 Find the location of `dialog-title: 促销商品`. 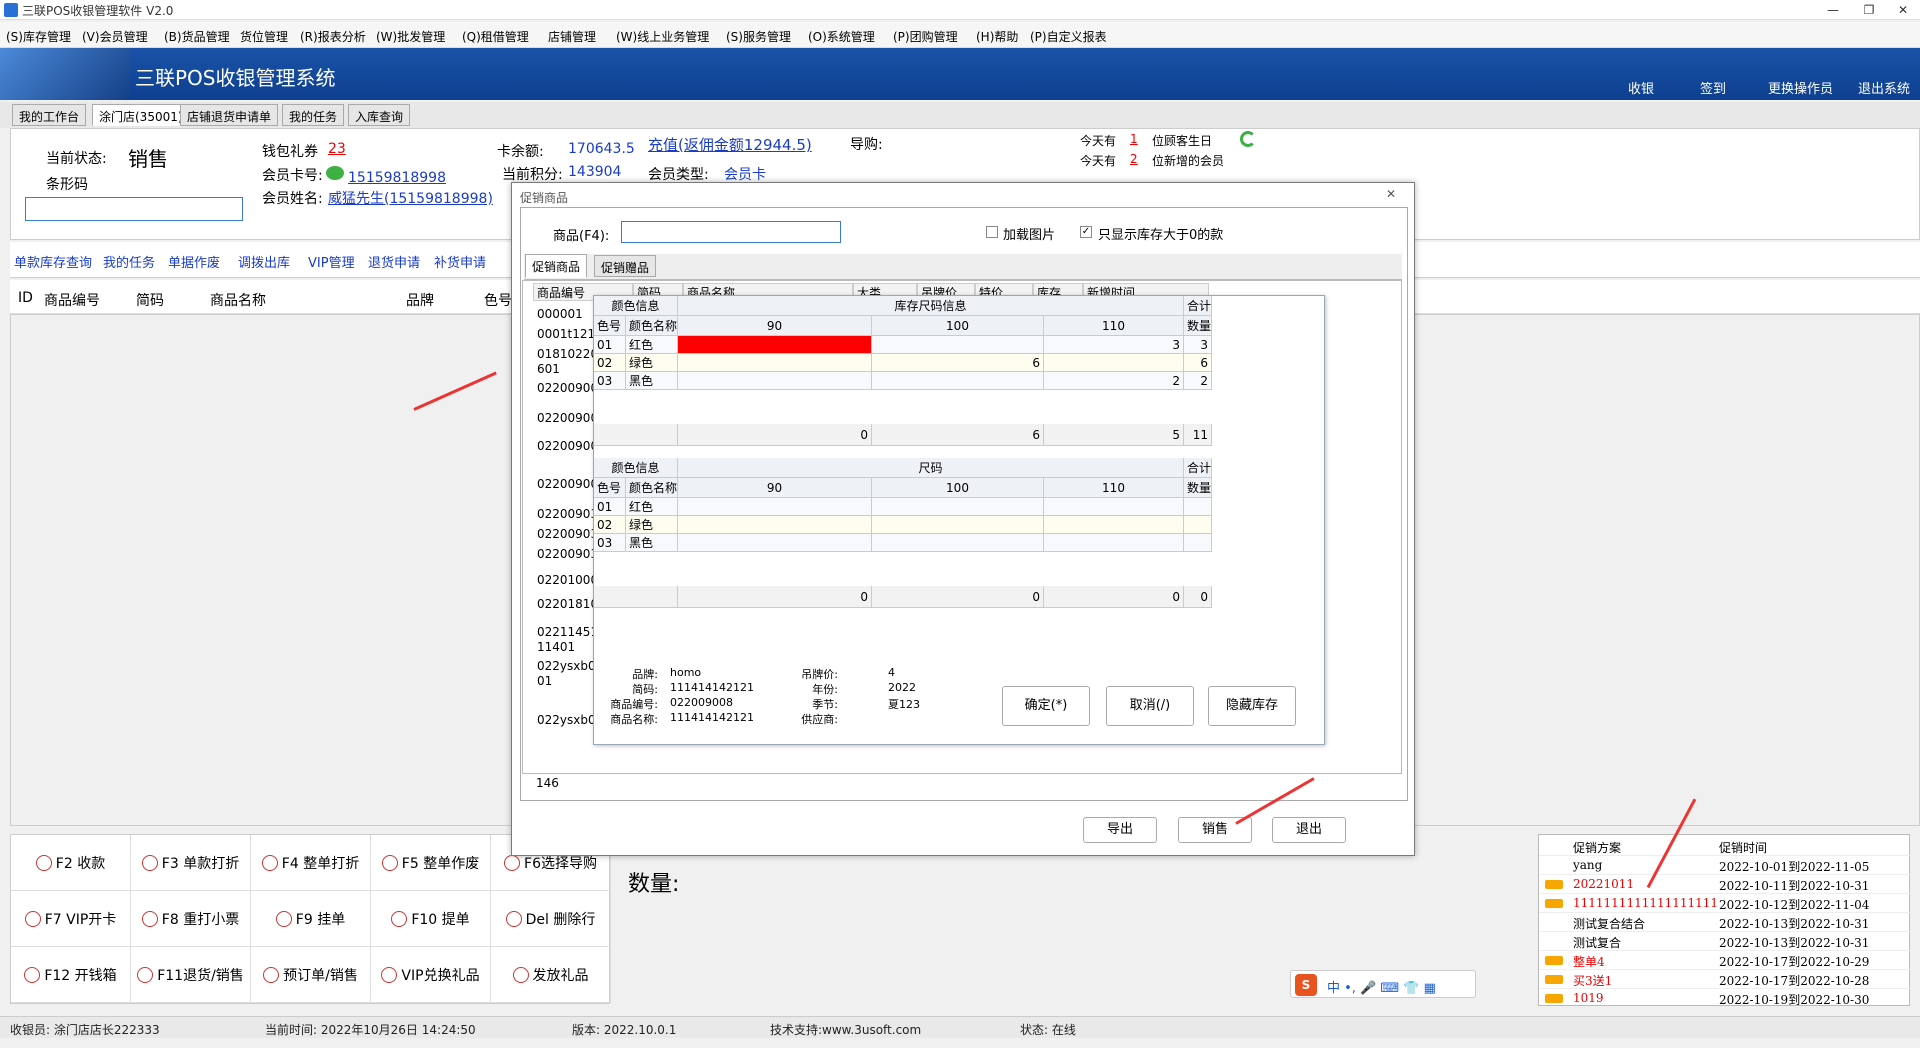

dialog-title: 促销商品 is located at coordinates (544, 198).